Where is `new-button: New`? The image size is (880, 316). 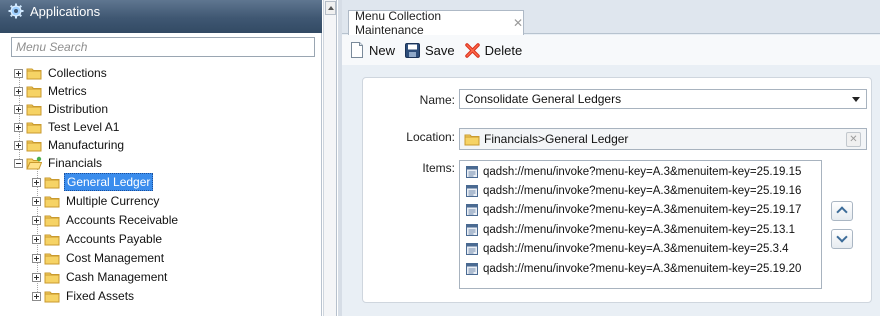
new-button: New is located at coordinates (372, 50).